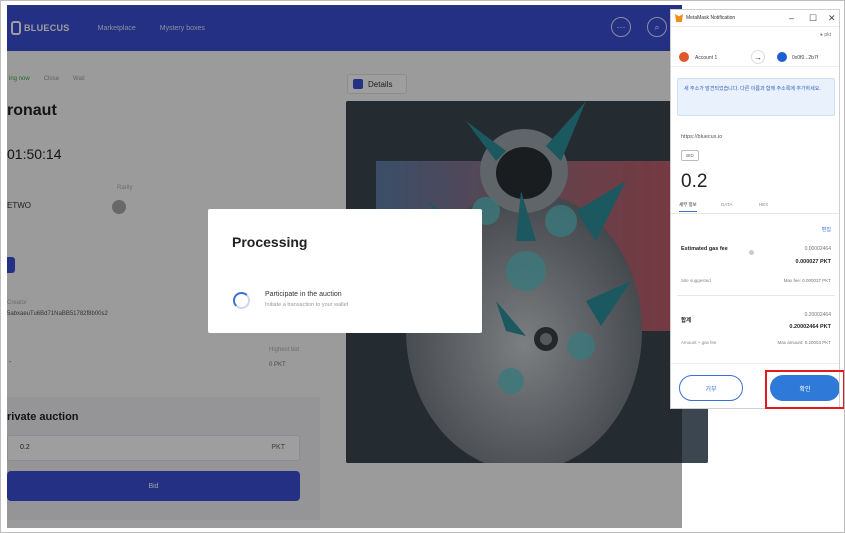 The image size is (845, 533). Describe the element at coordinates (694, 181) in the screenshot. I see `transaction-amount: 0.2` at that location.